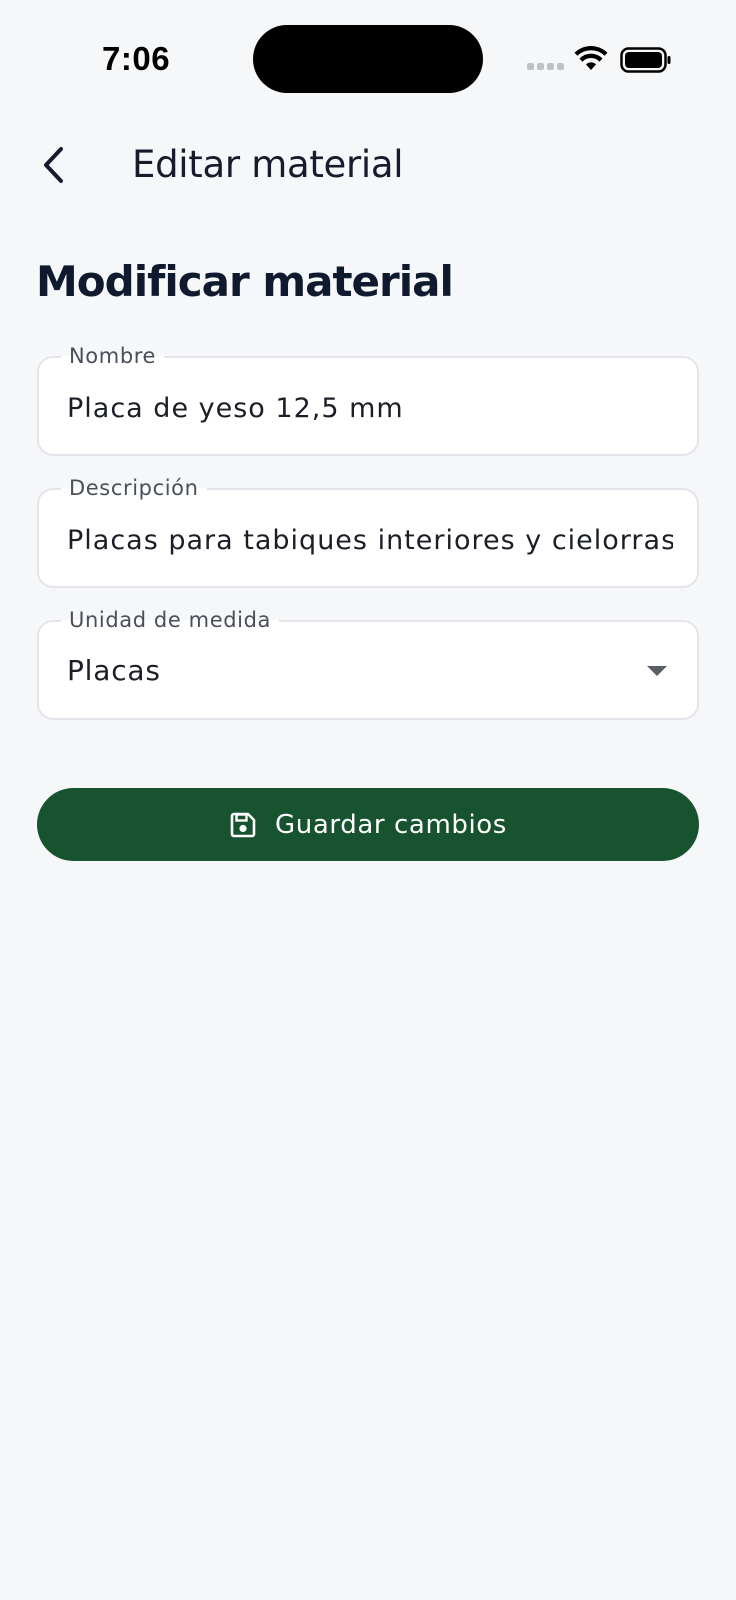 The height and width of the screenshot is (1600, 736). I want to click on descripcion-field: Descripción, so click(368, 531).